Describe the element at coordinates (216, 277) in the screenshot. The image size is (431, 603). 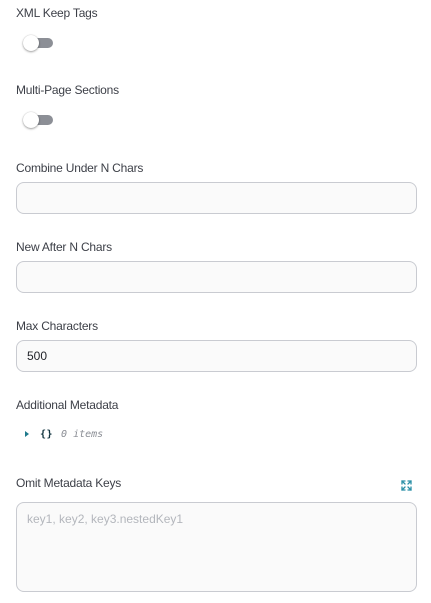
I see `new-after-n-chars-input` at that location.